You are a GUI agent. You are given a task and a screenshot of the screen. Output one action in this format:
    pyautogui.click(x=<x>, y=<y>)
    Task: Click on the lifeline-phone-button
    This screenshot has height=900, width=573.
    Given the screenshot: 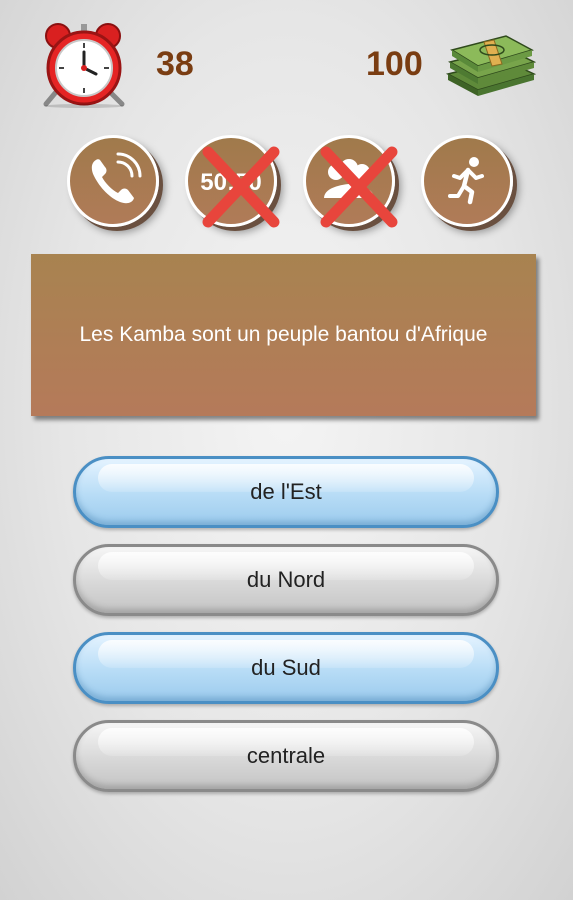 What is the action you would take?
    pyautogui.click(x=113, y=181)
    